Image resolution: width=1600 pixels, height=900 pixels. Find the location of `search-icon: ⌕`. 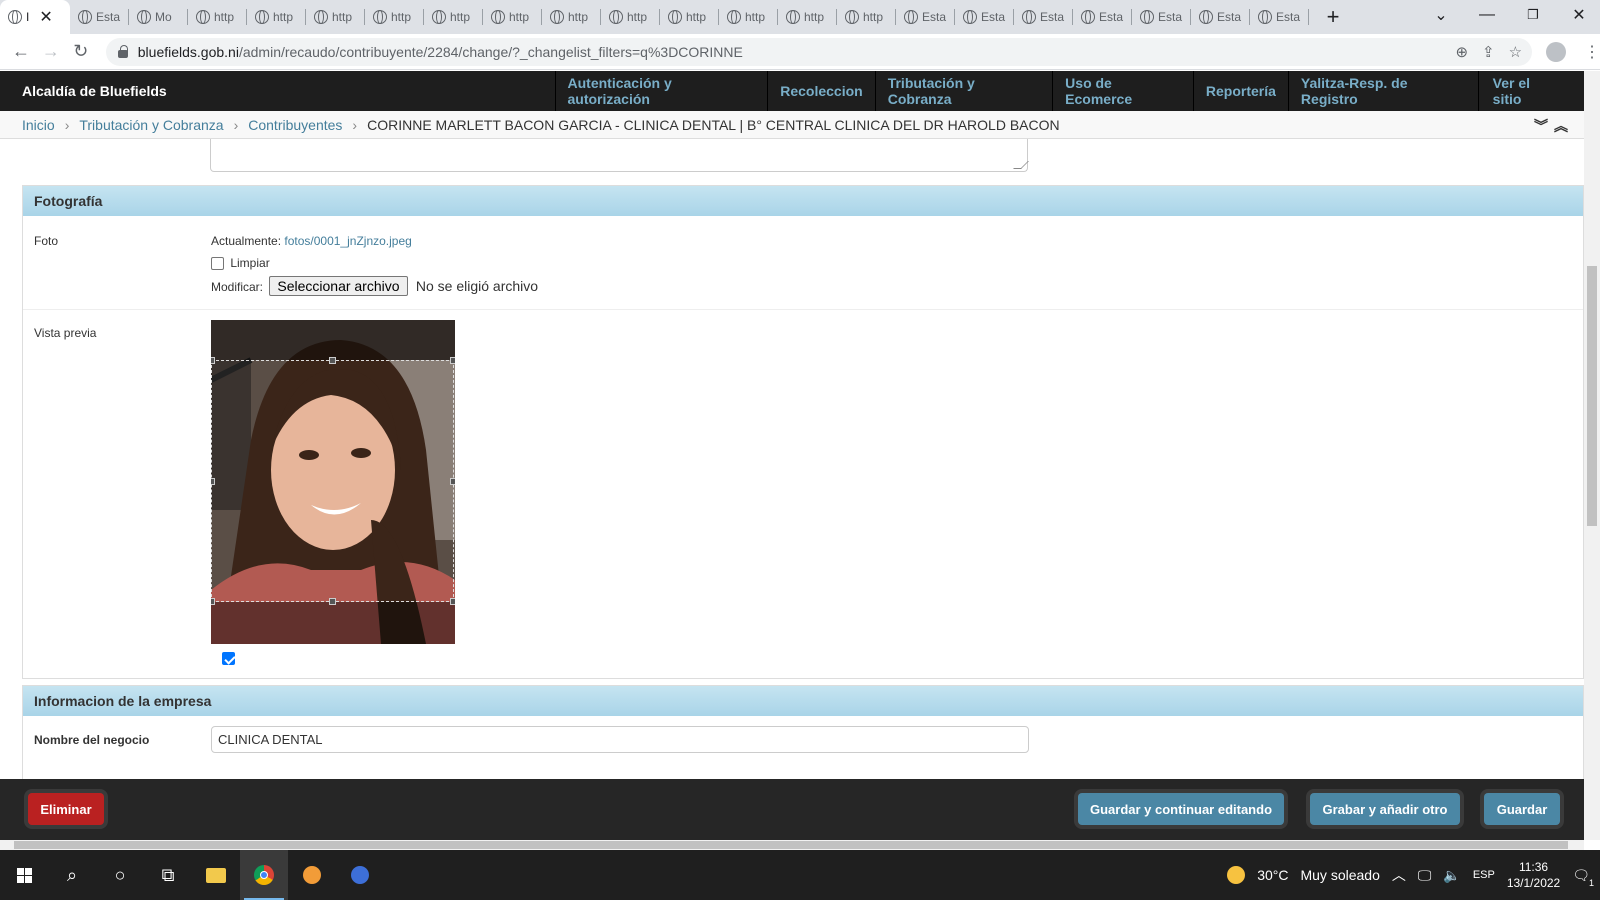

search-icon: ⌕ is located at coordinates (72, 875).